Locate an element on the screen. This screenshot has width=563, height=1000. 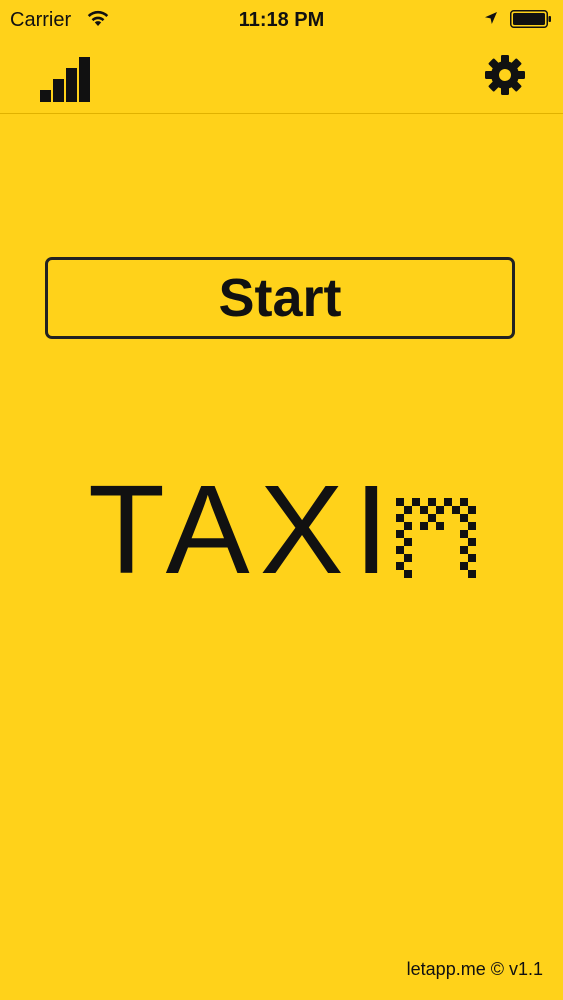
taxim-logo: TAXI is located at coordinates (284, 530).